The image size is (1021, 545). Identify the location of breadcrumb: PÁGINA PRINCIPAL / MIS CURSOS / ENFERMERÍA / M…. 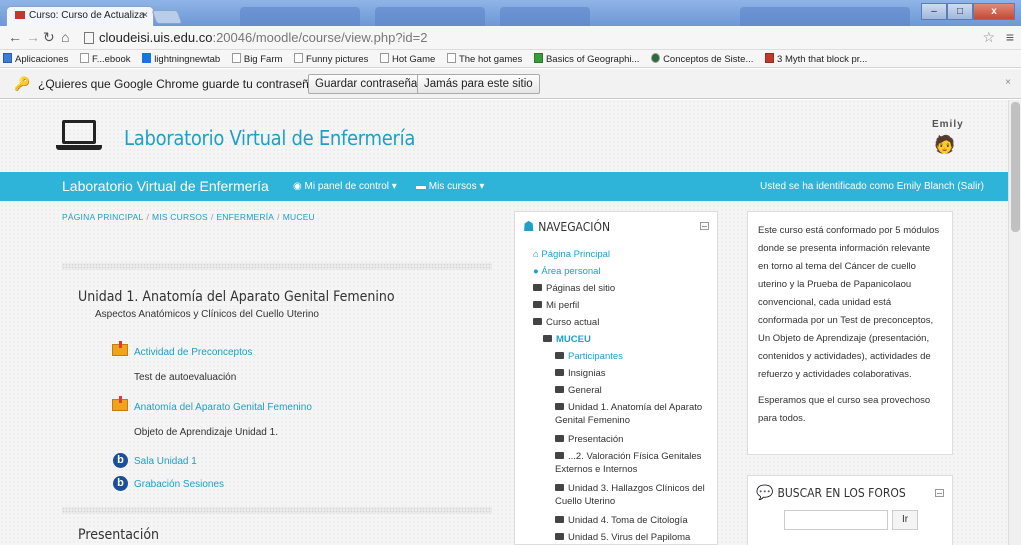
(188, 217).